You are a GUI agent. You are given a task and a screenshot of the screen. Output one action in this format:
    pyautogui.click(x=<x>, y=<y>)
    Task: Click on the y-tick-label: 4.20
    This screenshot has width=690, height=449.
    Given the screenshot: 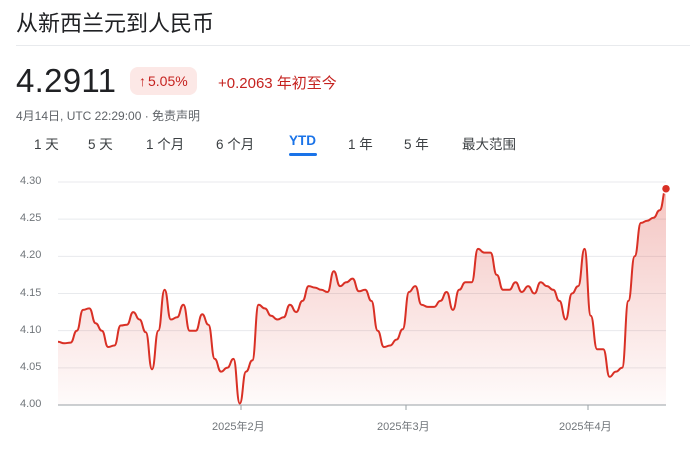 What is the action you would take?
    pyautogui.click(x=31, y=255)
    